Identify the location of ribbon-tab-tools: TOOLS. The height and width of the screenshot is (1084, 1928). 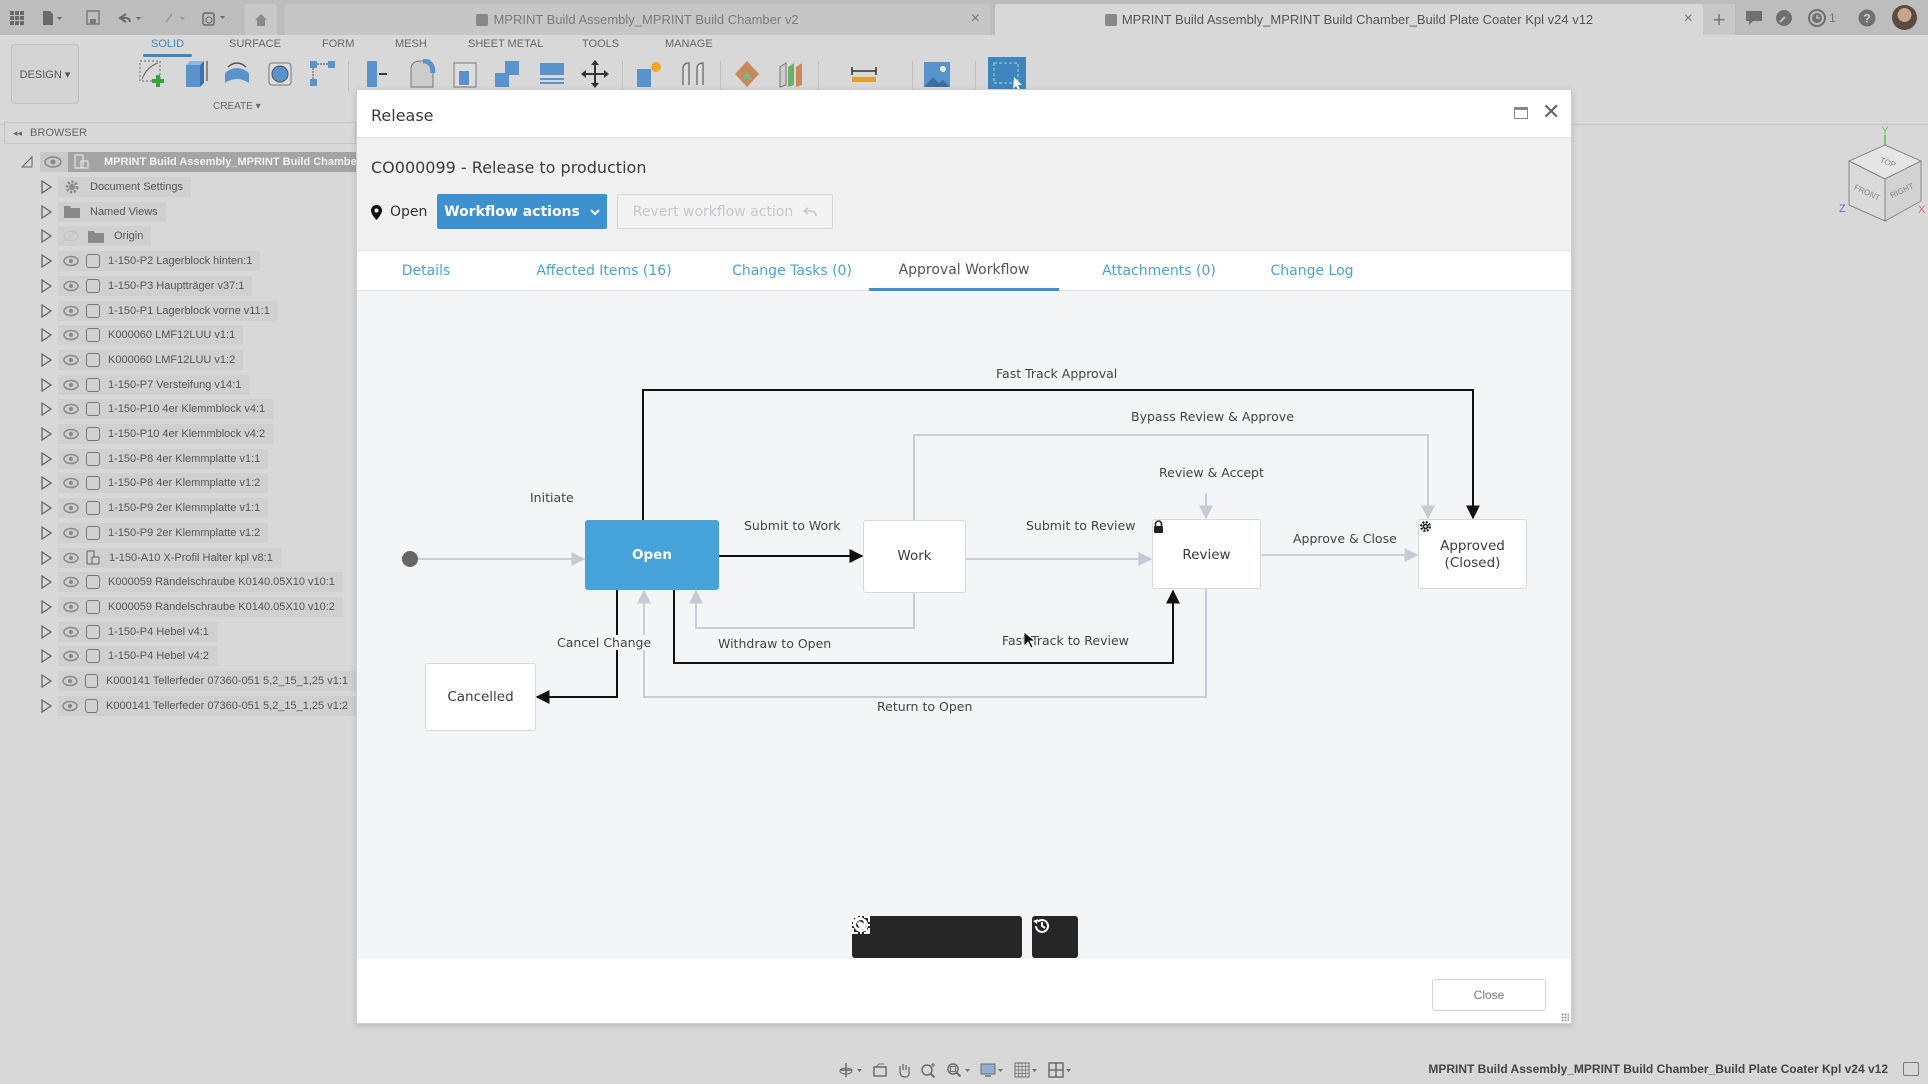
(600, 44).